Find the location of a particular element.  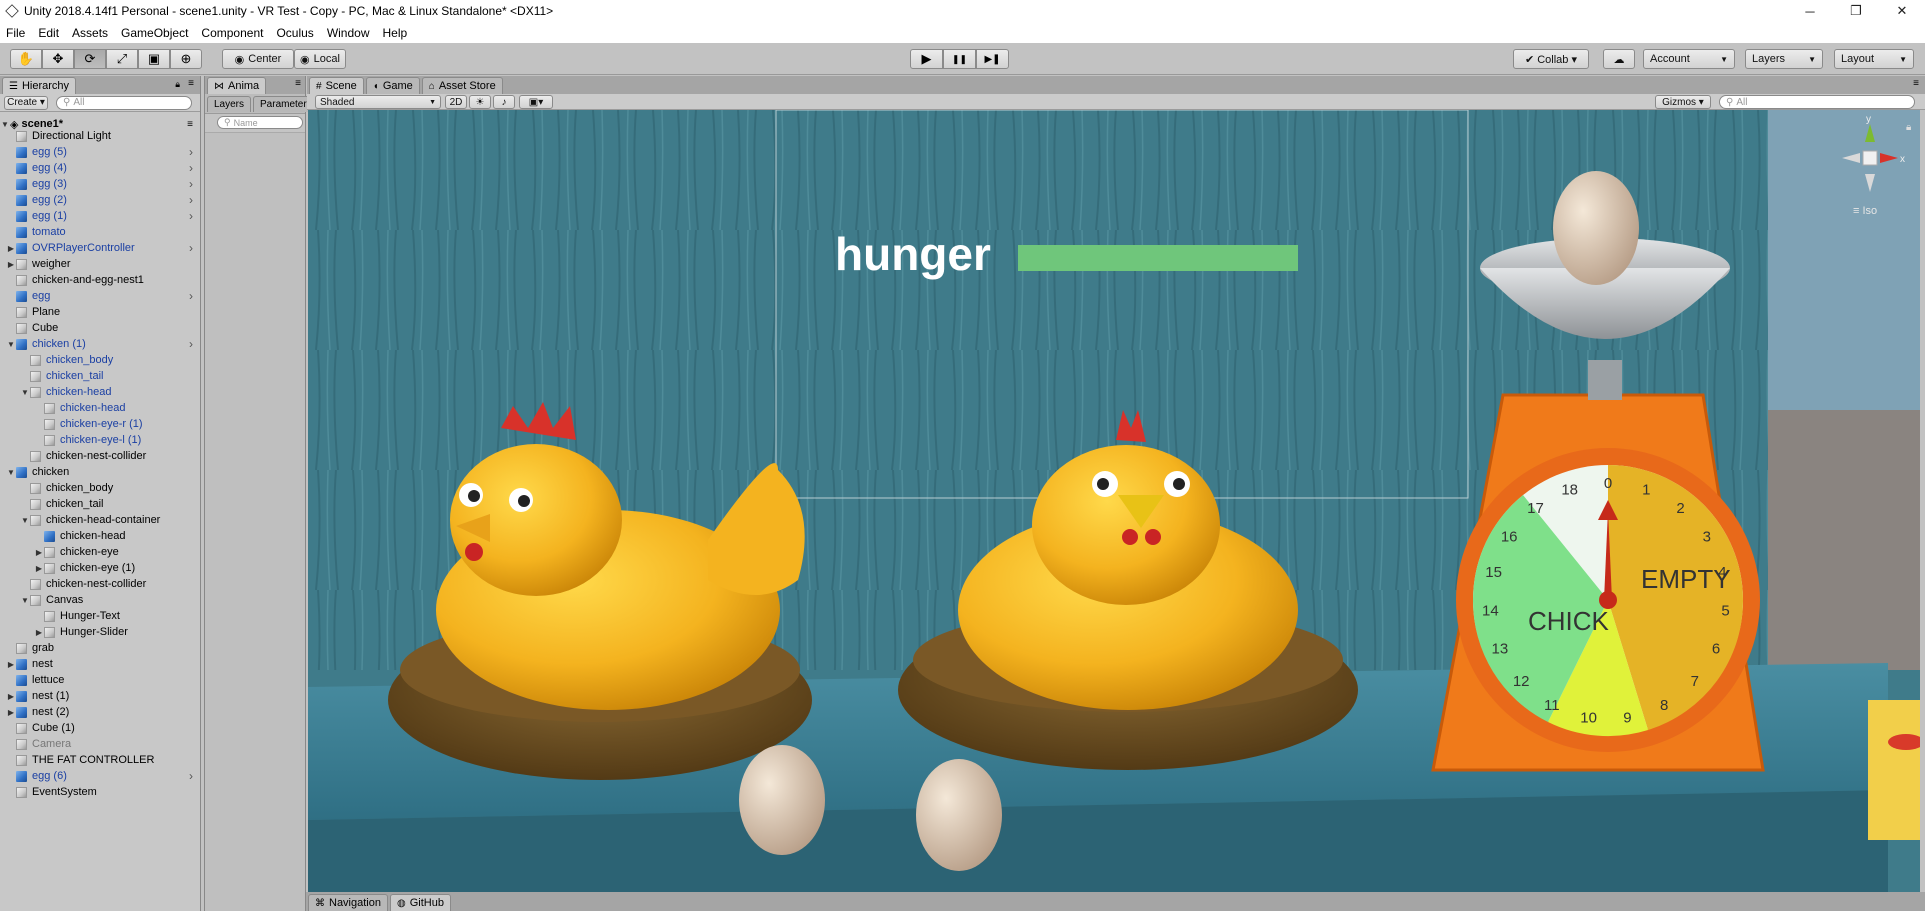

hierarchy-item: egg (3) › is located at coordinates (99, 184).